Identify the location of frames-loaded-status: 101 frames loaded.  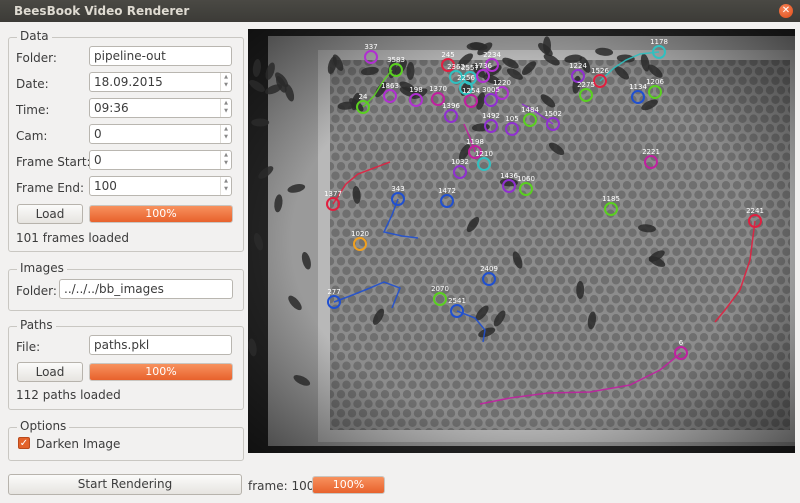
(73, 238).